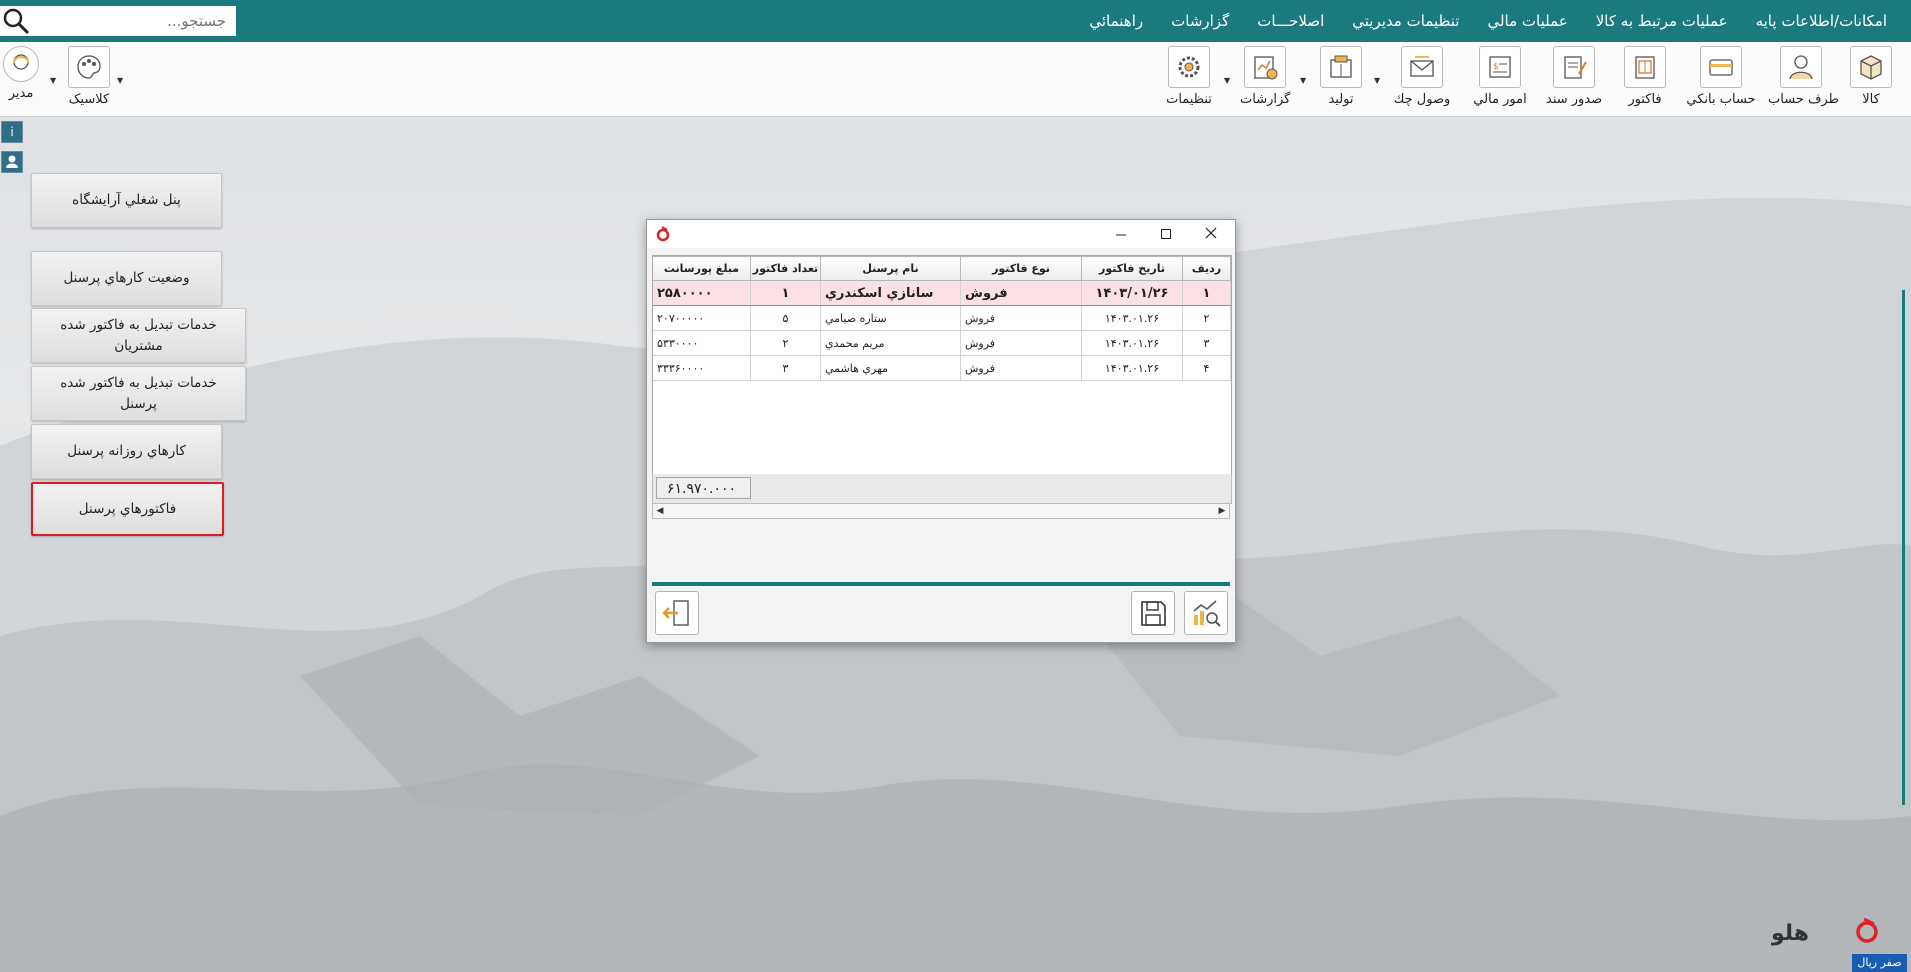  I want to click on salon-job-panel-button: پنل شغلي آرايشگاه, so click(126, 200).